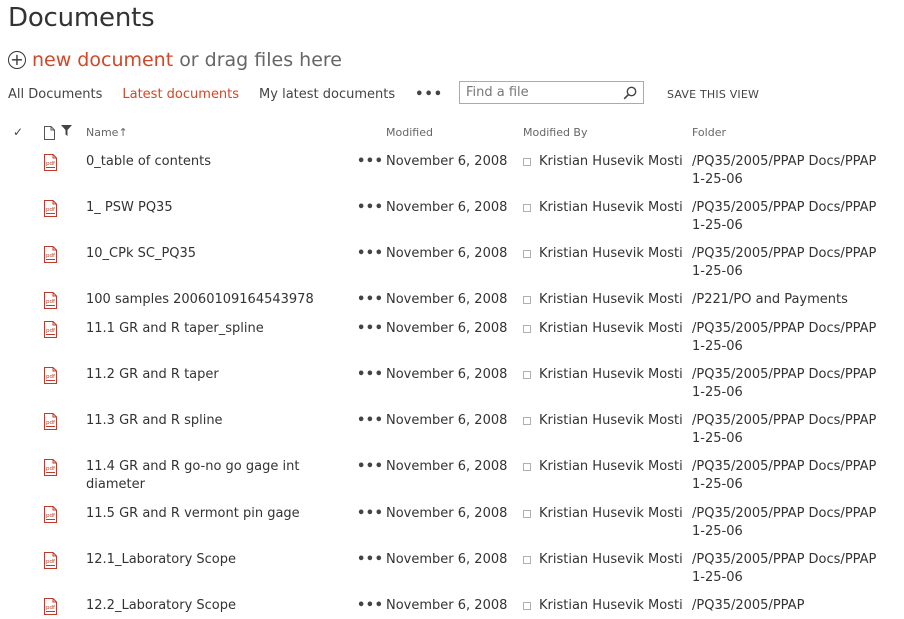  Describe the element at coordinates (216, 208) in the screenshot. I see `document-name: 1_ PSW PQ35` at that location.